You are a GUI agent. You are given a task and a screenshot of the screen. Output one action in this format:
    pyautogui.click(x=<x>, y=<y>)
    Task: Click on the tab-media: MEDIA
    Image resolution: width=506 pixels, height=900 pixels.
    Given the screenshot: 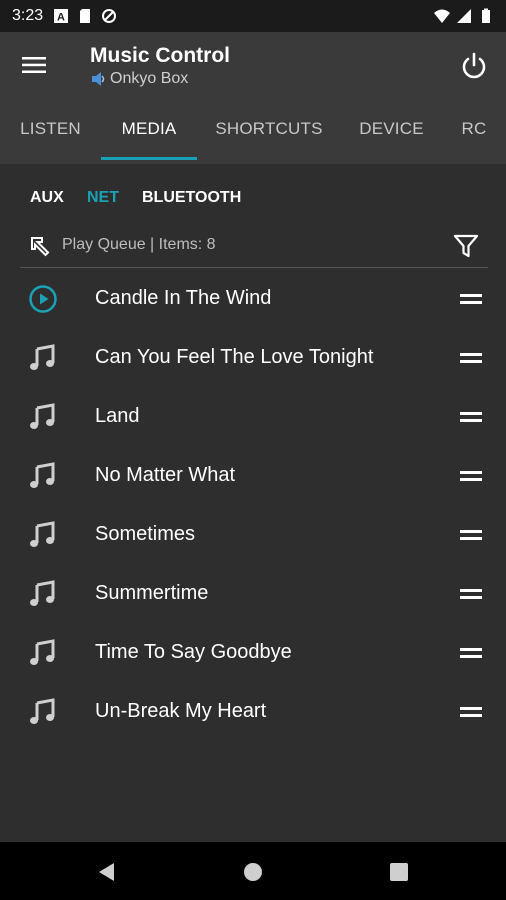 What is the action you would take?
    pyautogui.click(x=149, y=131)
    